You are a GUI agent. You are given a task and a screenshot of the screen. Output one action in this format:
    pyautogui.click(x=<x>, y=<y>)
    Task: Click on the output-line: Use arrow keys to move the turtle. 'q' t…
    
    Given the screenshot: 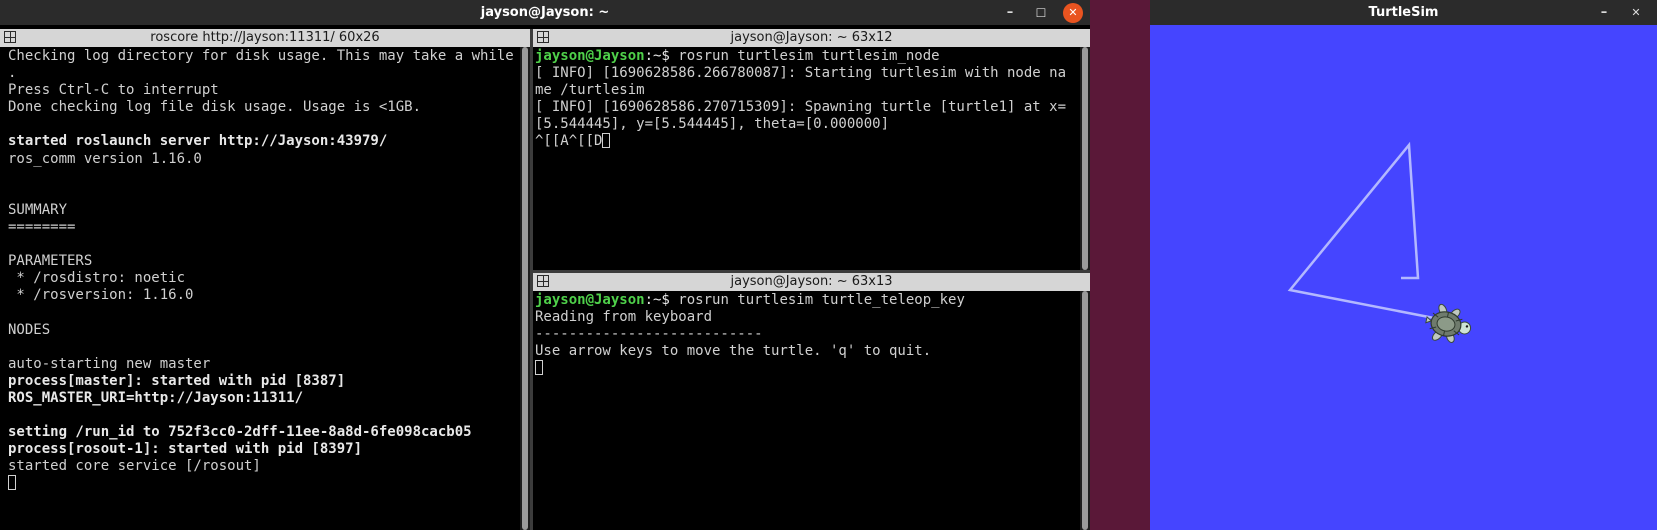 What is the action you would take?
    pyautogui.click(x=733, y=351)
    